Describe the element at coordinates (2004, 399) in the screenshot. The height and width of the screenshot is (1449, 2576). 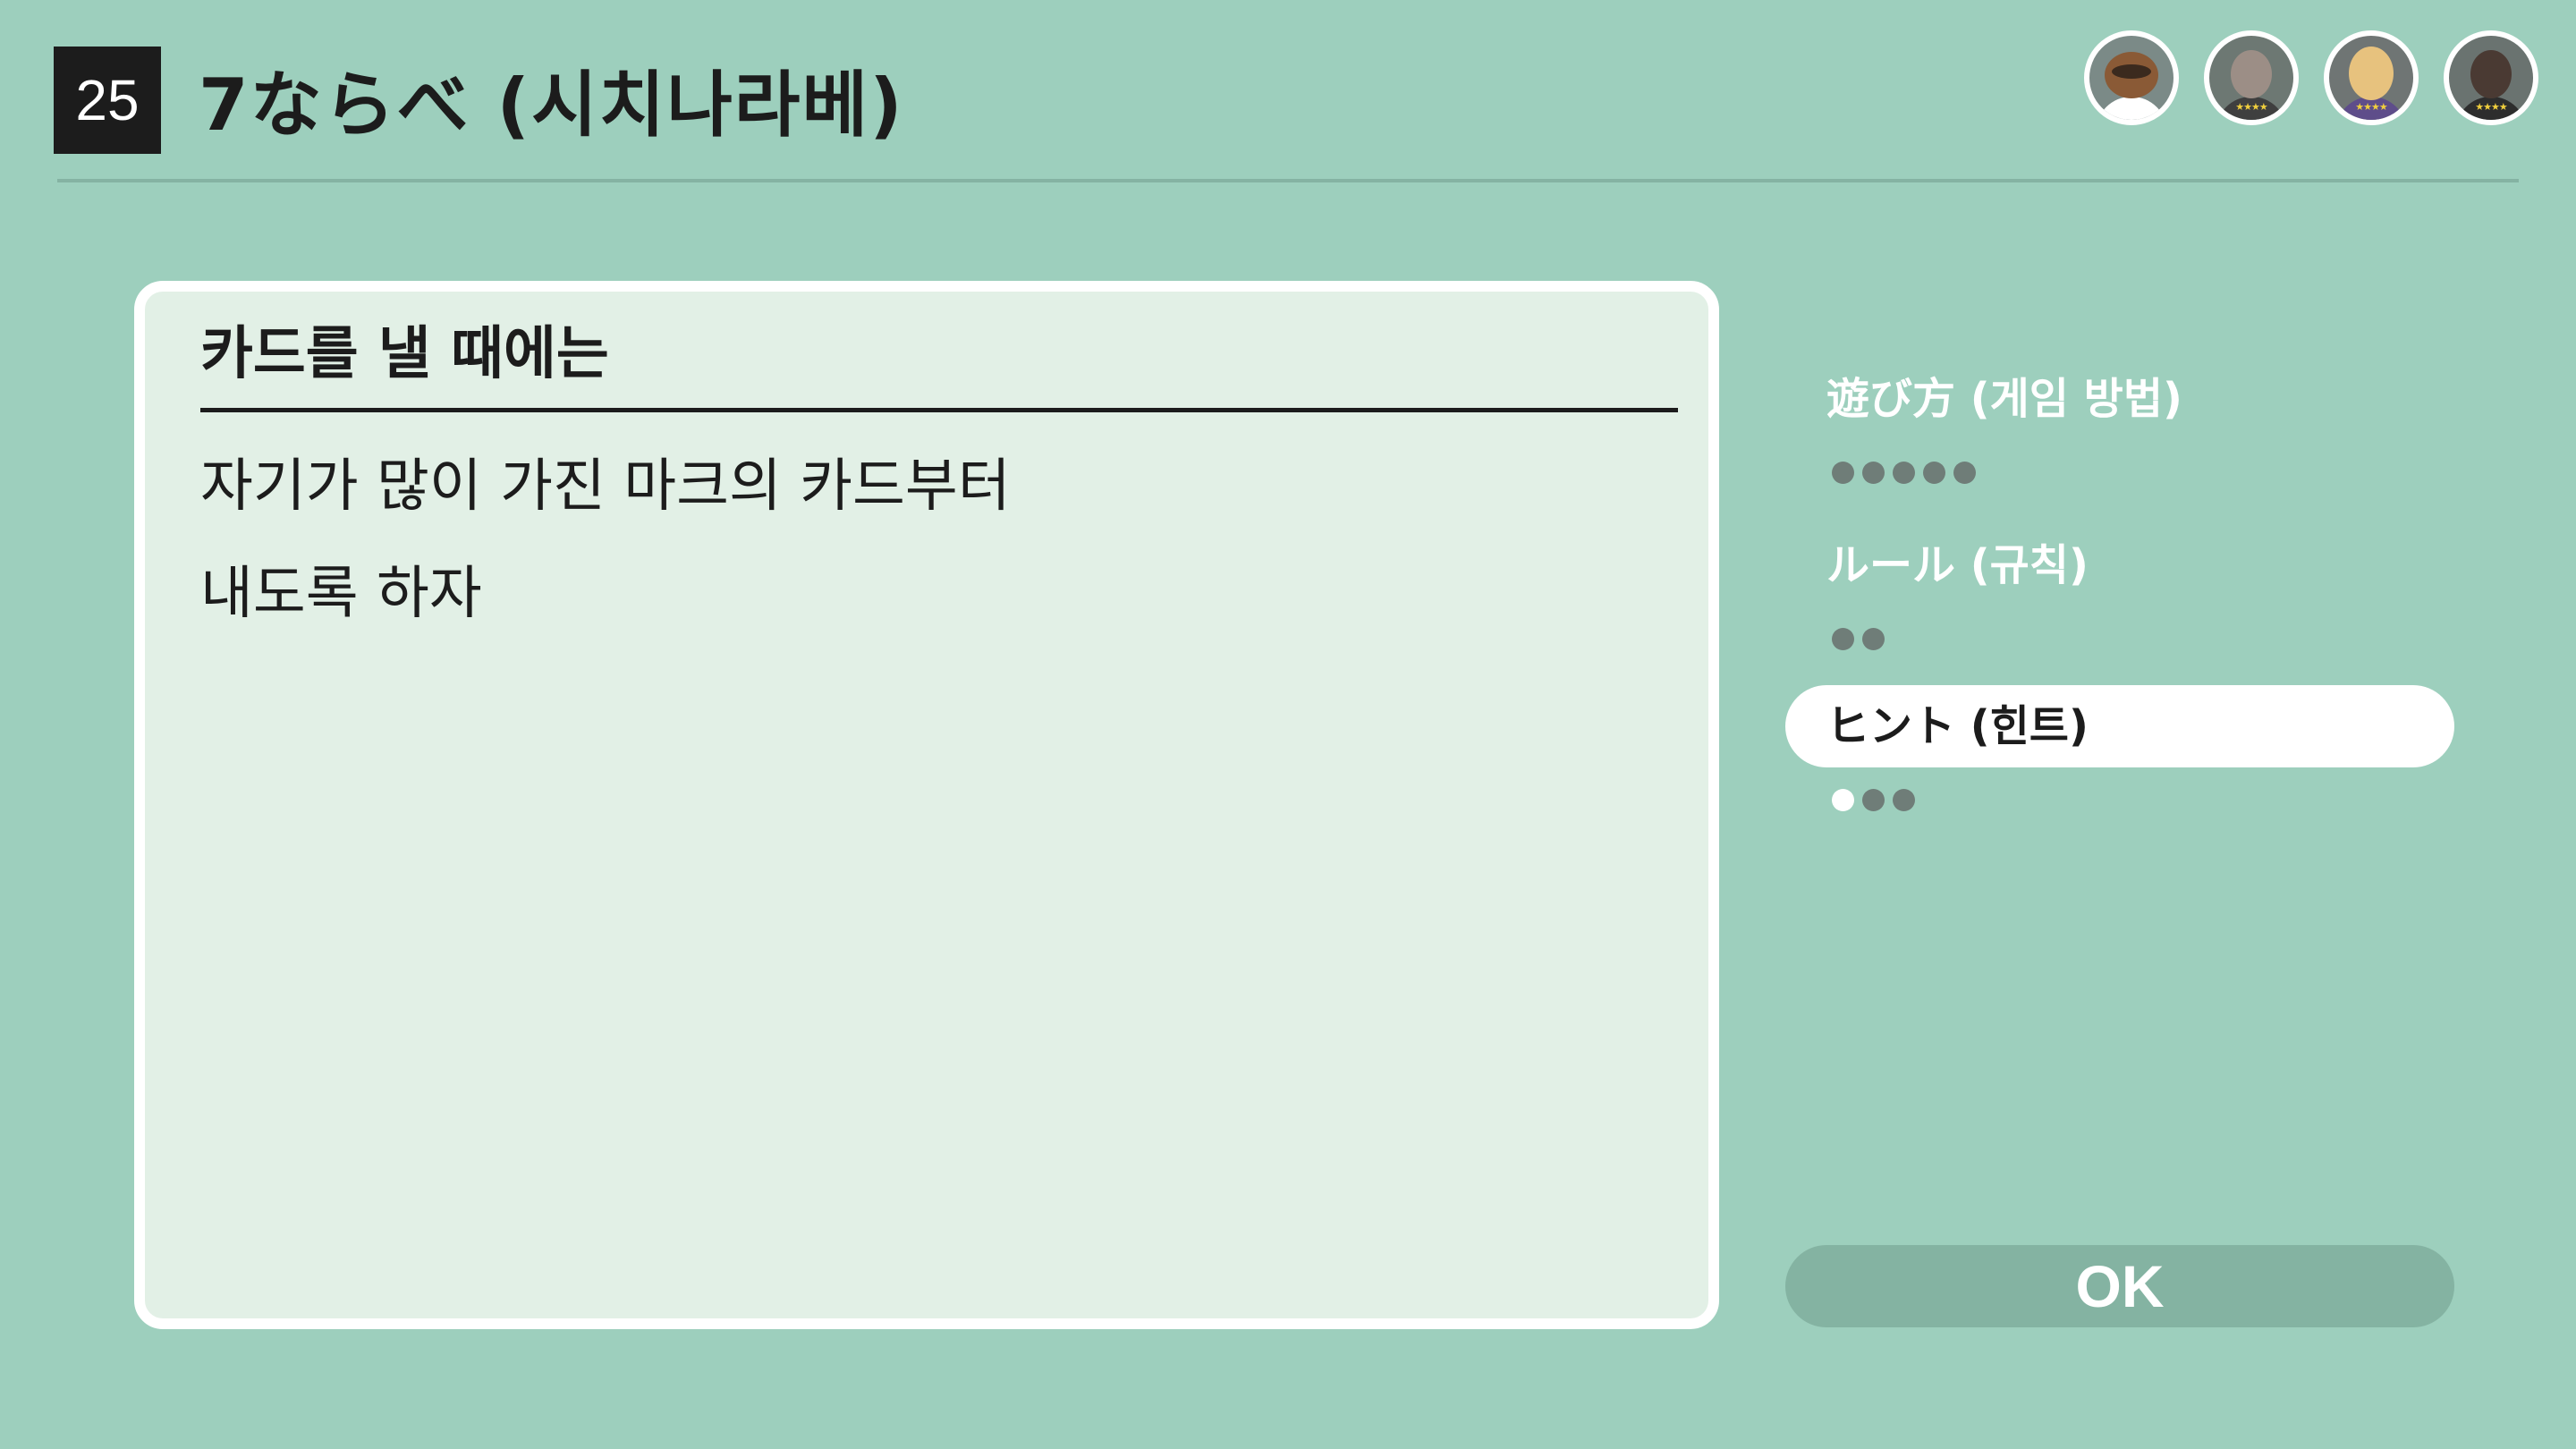
I see `menu-item-label: 遊び方 (게임 방법)` at that location.